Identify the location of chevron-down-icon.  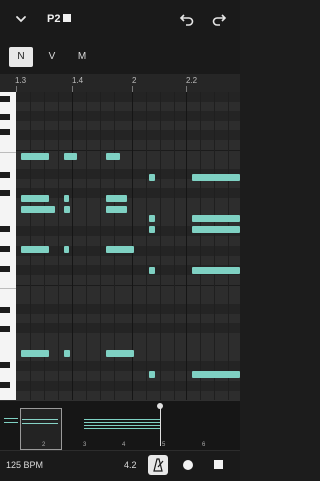
(21, 19).